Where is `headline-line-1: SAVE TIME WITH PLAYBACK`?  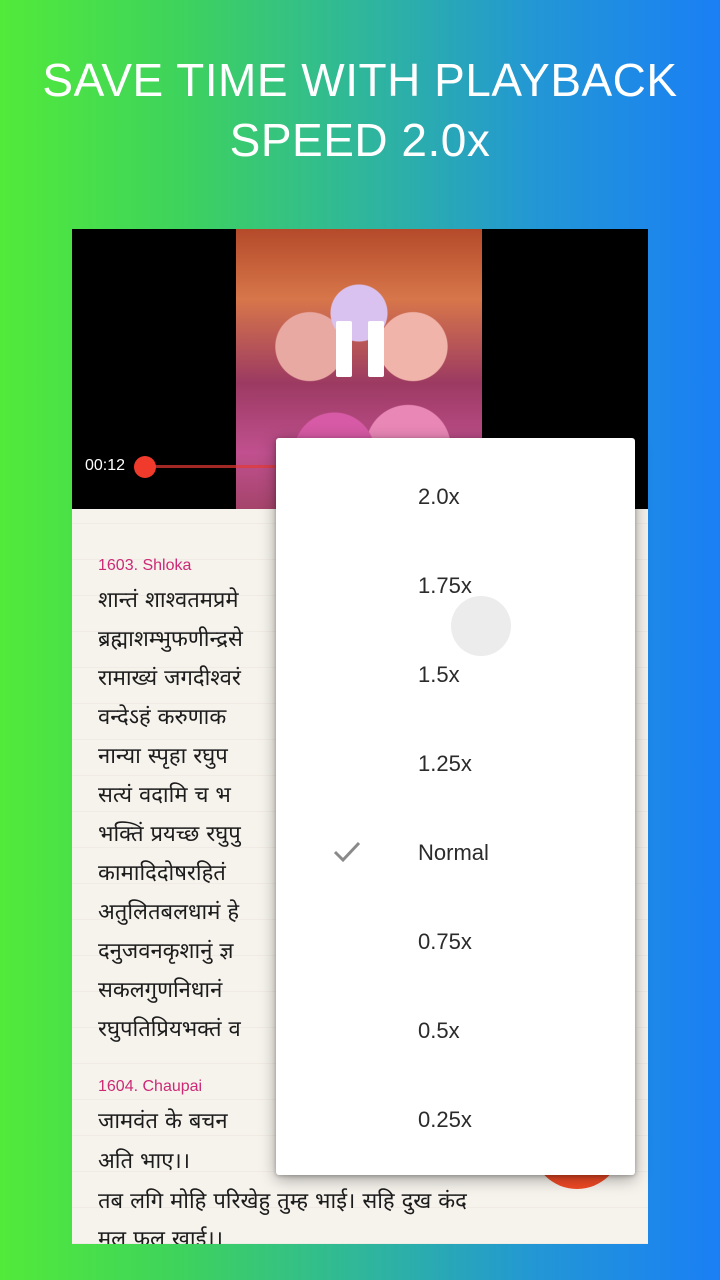
headline-line-1: SAVE TIME WITH PLAYBACK is located at coordinates (360, 80).